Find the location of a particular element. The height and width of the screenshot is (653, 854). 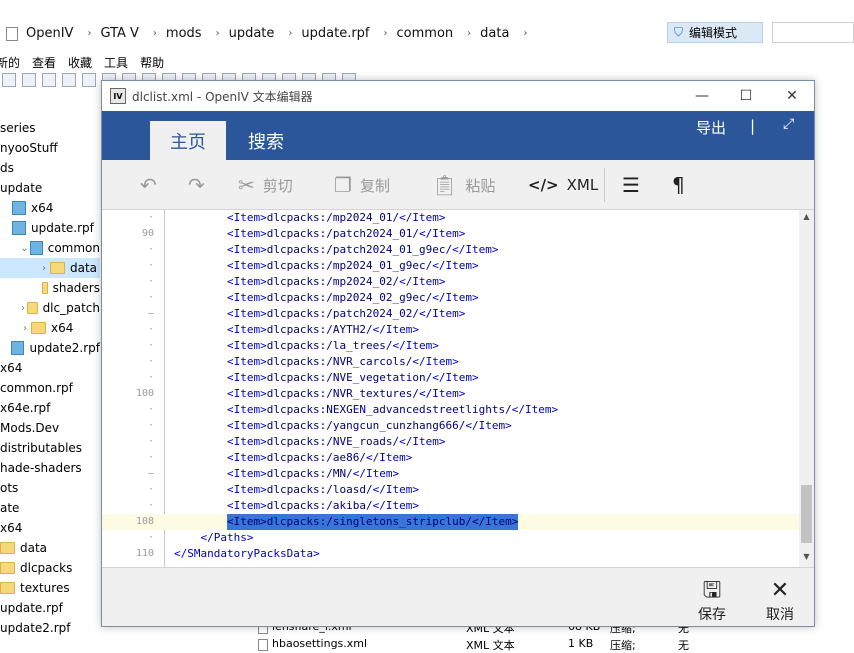

paste-button: 📋︎ 粘贴 is located at coordinates (463, 185).